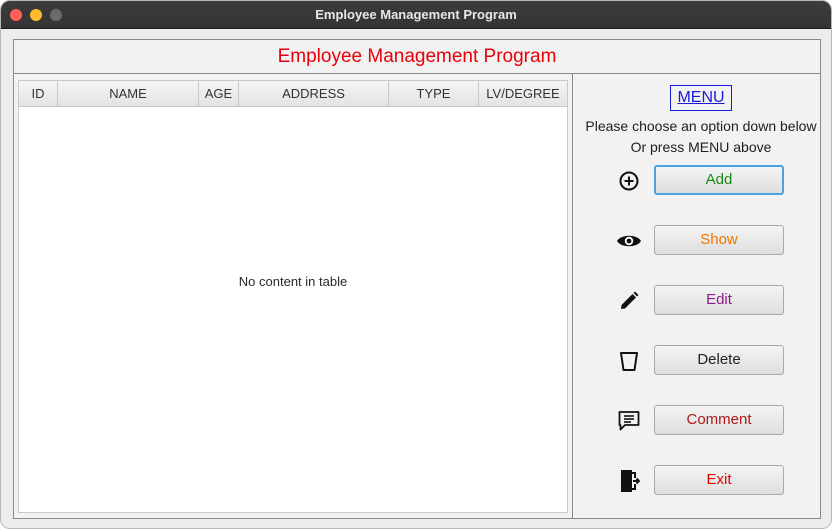  I want to click on menu-row-edit: Edit, so click(719, 301).